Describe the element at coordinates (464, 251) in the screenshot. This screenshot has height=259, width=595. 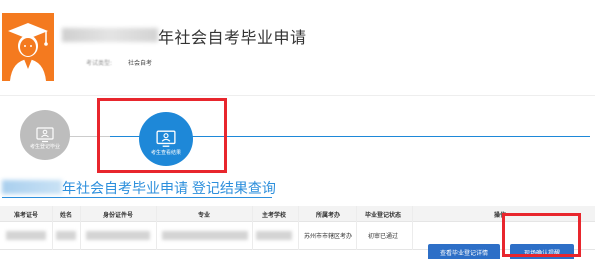
I see `view-detail-button: 查看毕业登记详情` at that location.